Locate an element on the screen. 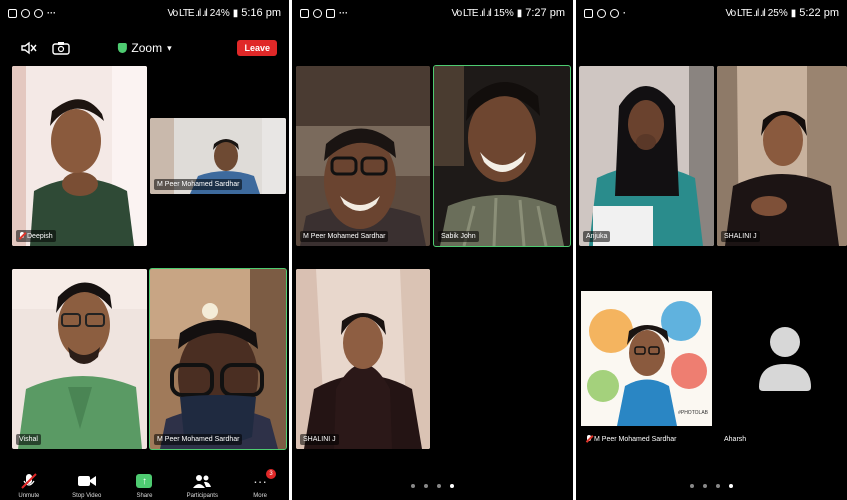 This screenshot has height=500, width=847. participant-name-tag: Sabik John is located at coordinates (458, 236).